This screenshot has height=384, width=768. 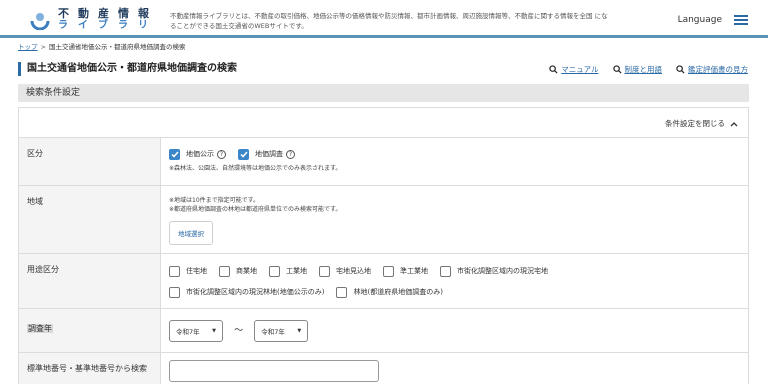 I want to click on logo-icon, so click(x=40, y=20).